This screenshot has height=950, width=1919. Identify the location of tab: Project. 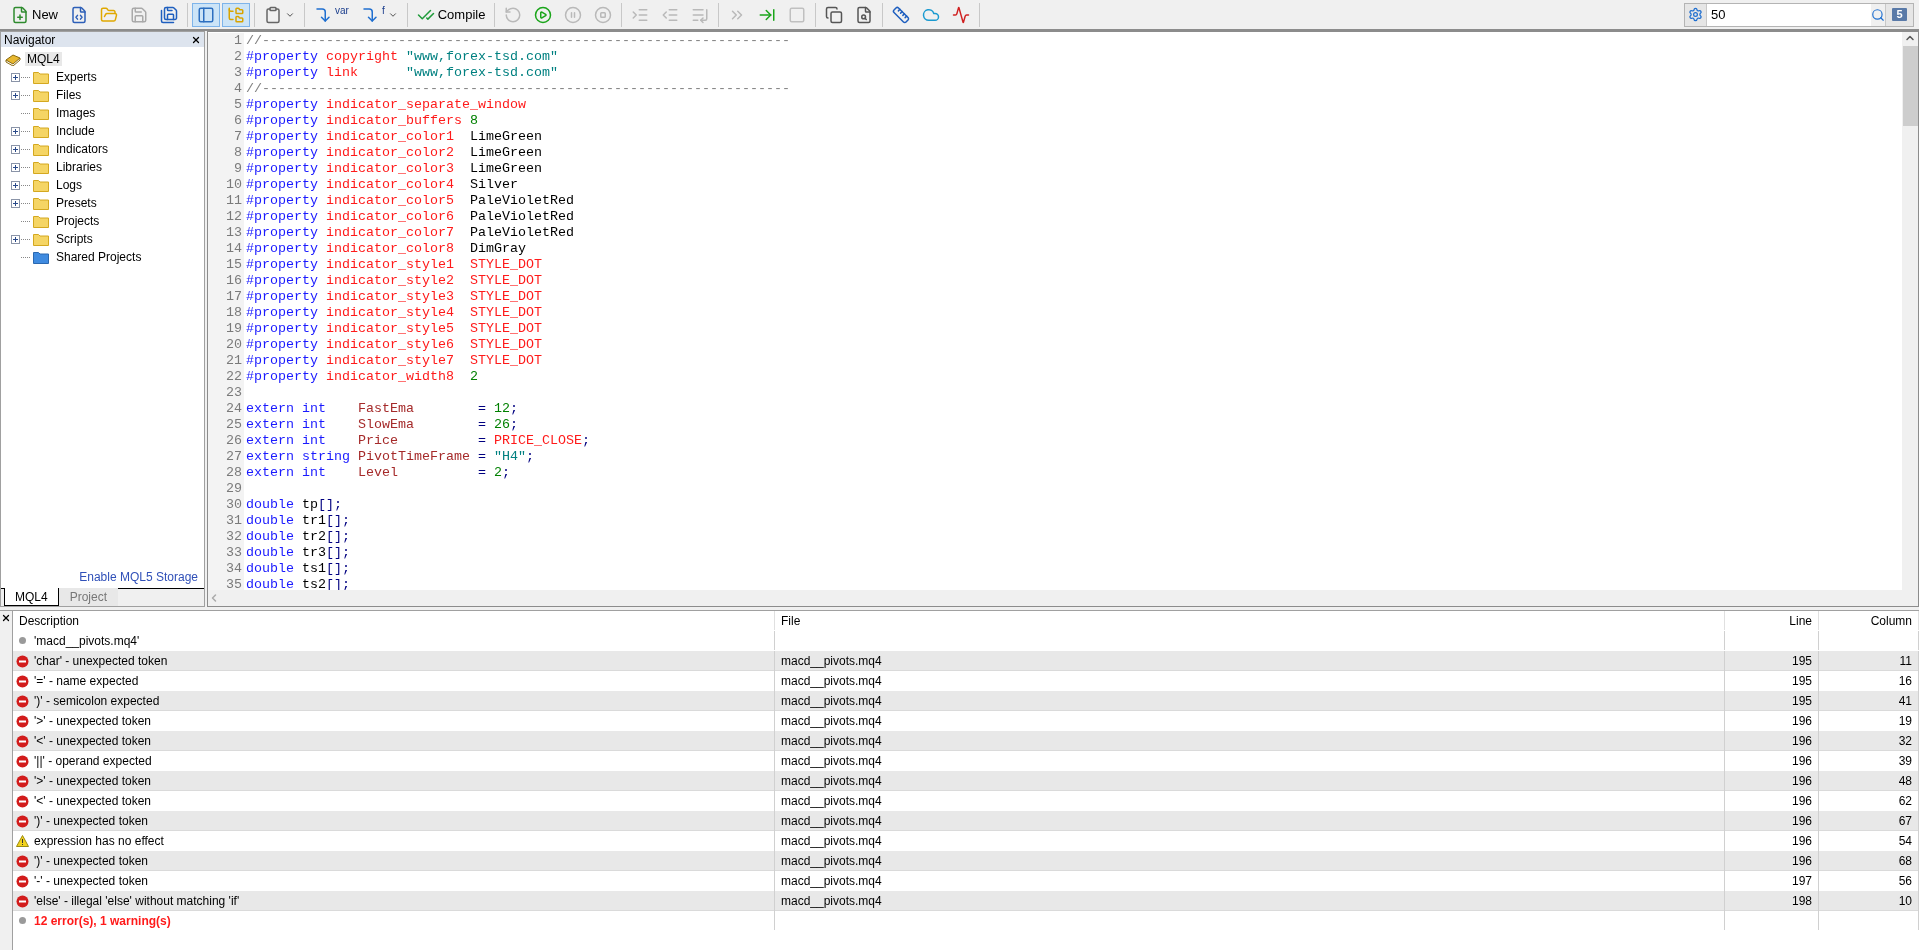
(88, 597).